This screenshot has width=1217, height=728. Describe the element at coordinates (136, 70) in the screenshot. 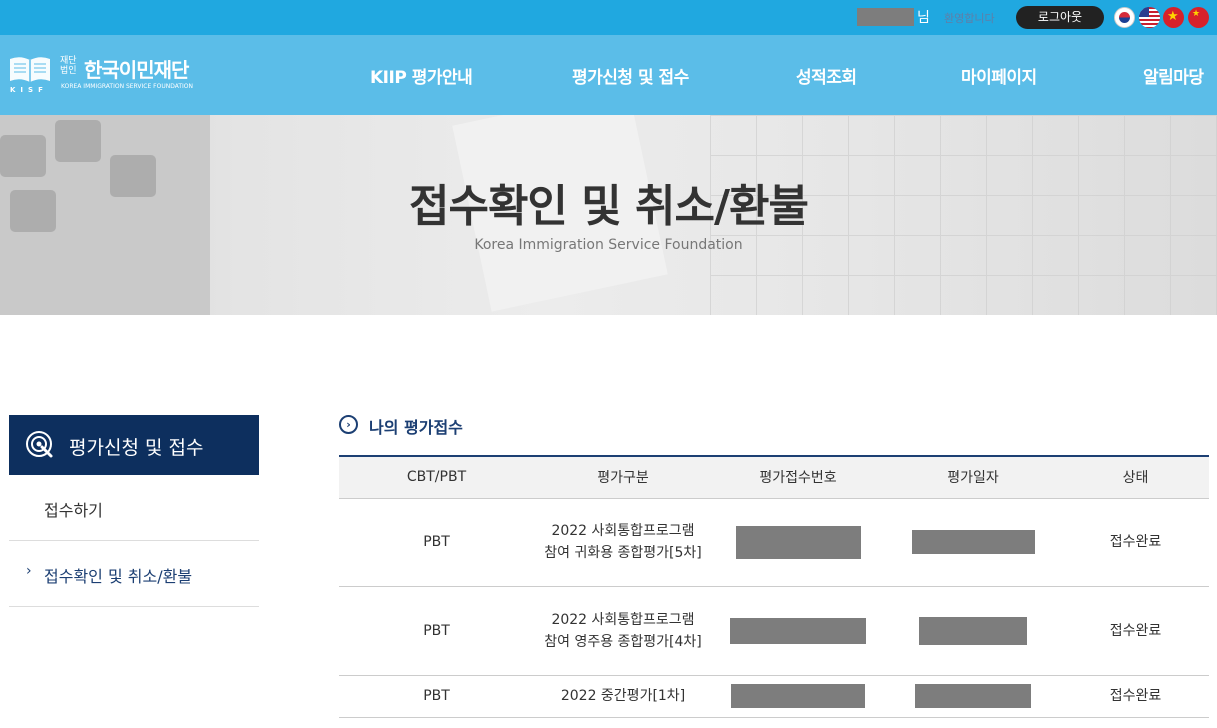

I see `logo-korean-name: 한국이민재단` at that location.